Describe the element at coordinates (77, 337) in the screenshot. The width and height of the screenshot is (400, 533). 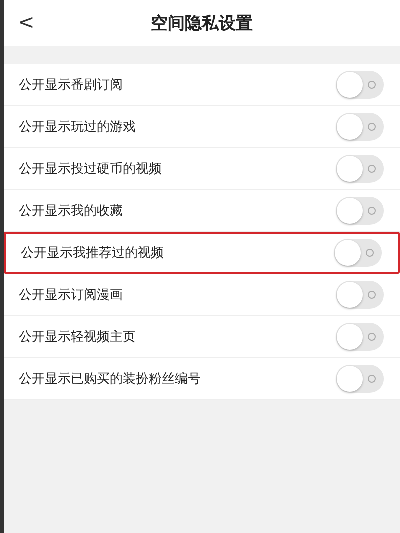
I see `setting-label: 公开显示轻视频主页` at that location.